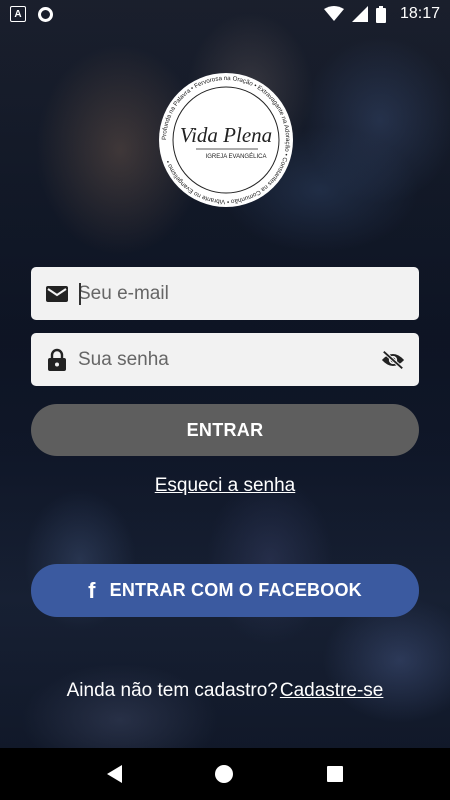 The image size is (450, 800). Describe the element at coordinates (225, 430) in the screenshot. I see `enter-button: ENTRAR` at that location.